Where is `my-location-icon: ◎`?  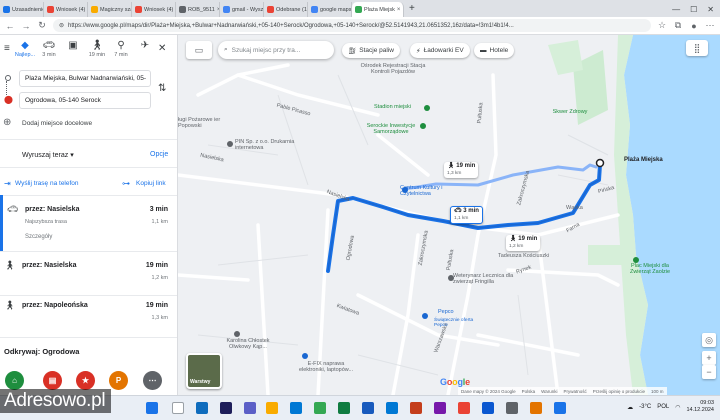 my-location-icon: ◎ is located at coordinates (709, 340).